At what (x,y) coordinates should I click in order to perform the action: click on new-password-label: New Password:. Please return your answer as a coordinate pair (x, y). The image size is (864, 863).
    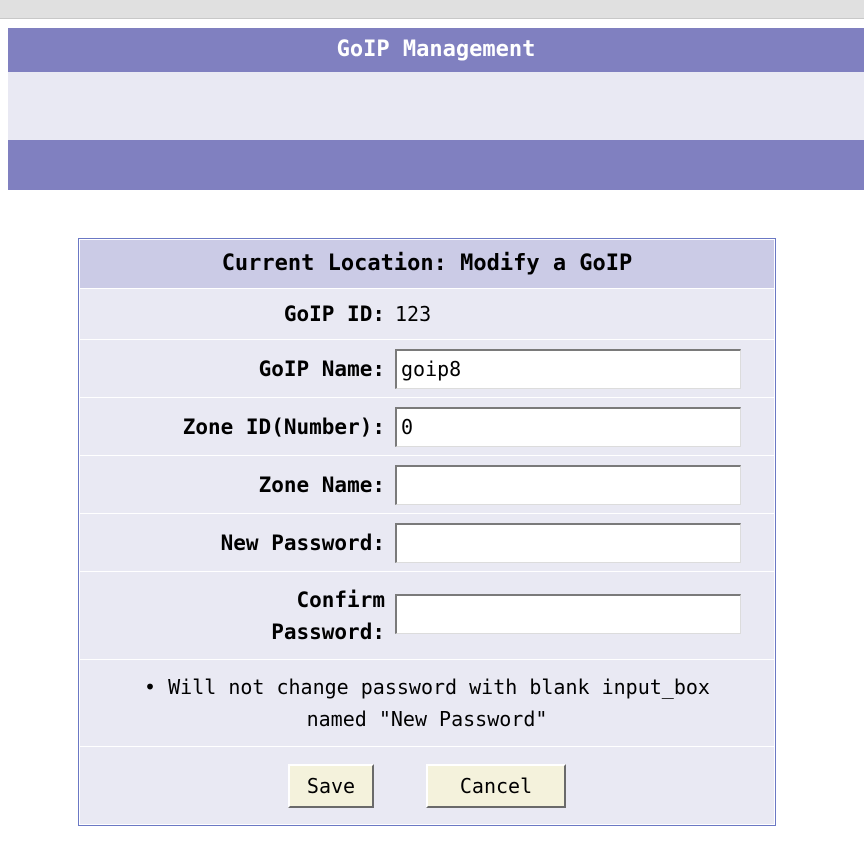
    Looking at the image, I should click on (302, 542).